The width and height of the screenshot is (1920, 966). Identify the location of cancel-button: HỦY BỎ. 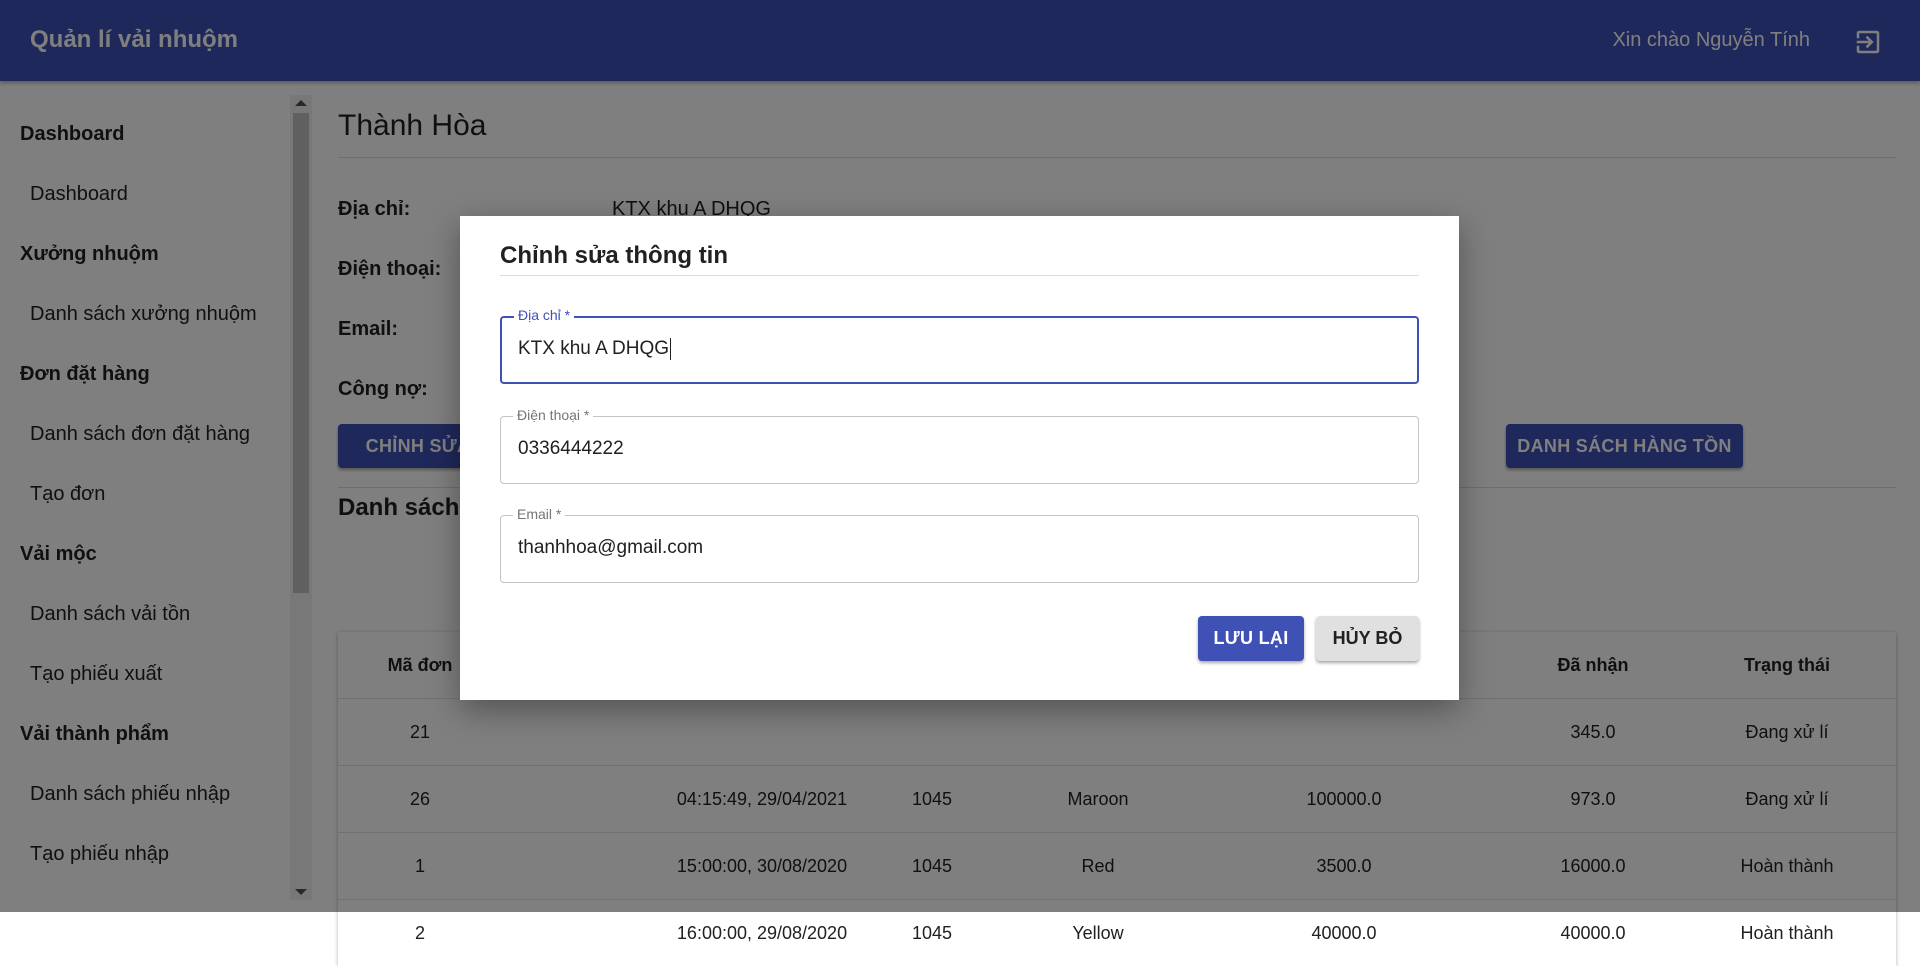
(1367, 638).